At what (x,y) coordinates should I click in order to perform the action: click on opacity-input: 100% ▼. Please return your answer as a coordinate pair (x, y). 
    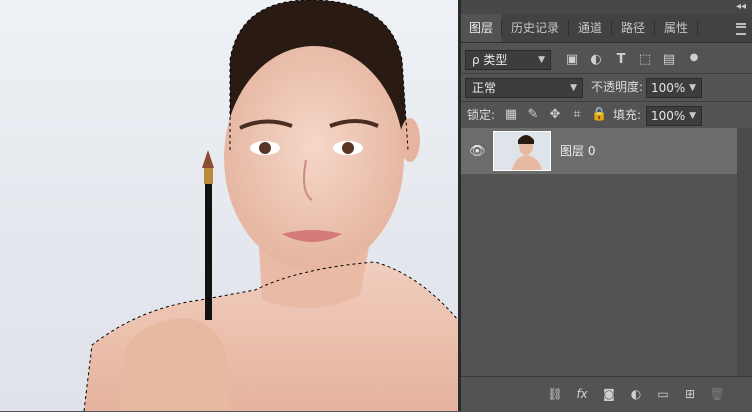
    Looking at the image, I should click on (674, 88).